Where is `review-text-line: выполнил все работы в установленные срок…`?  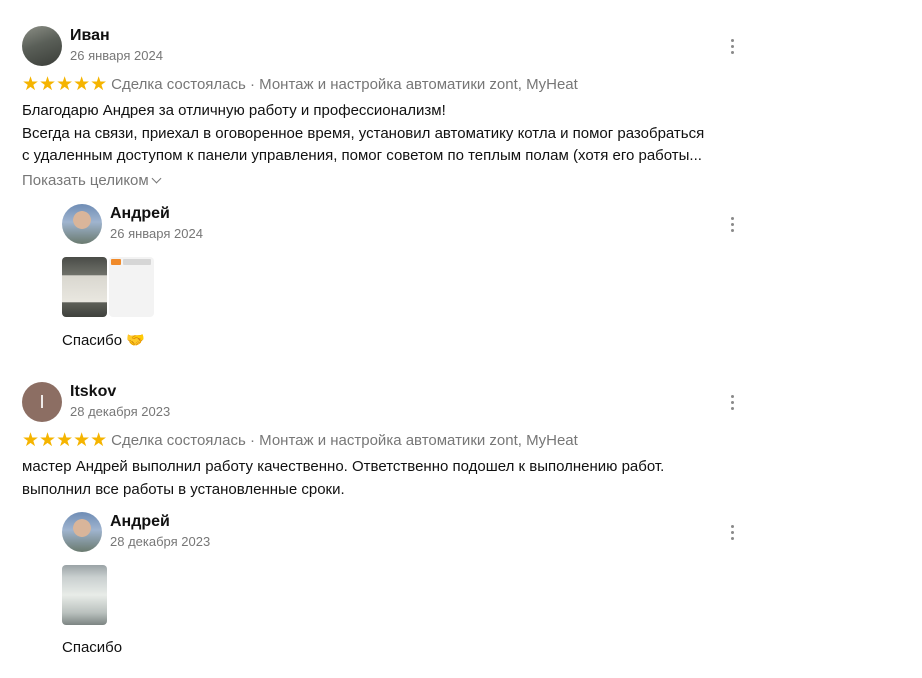 review-text-line: выполнил все работы в установленные срок… is located at coordinates (183, 489).